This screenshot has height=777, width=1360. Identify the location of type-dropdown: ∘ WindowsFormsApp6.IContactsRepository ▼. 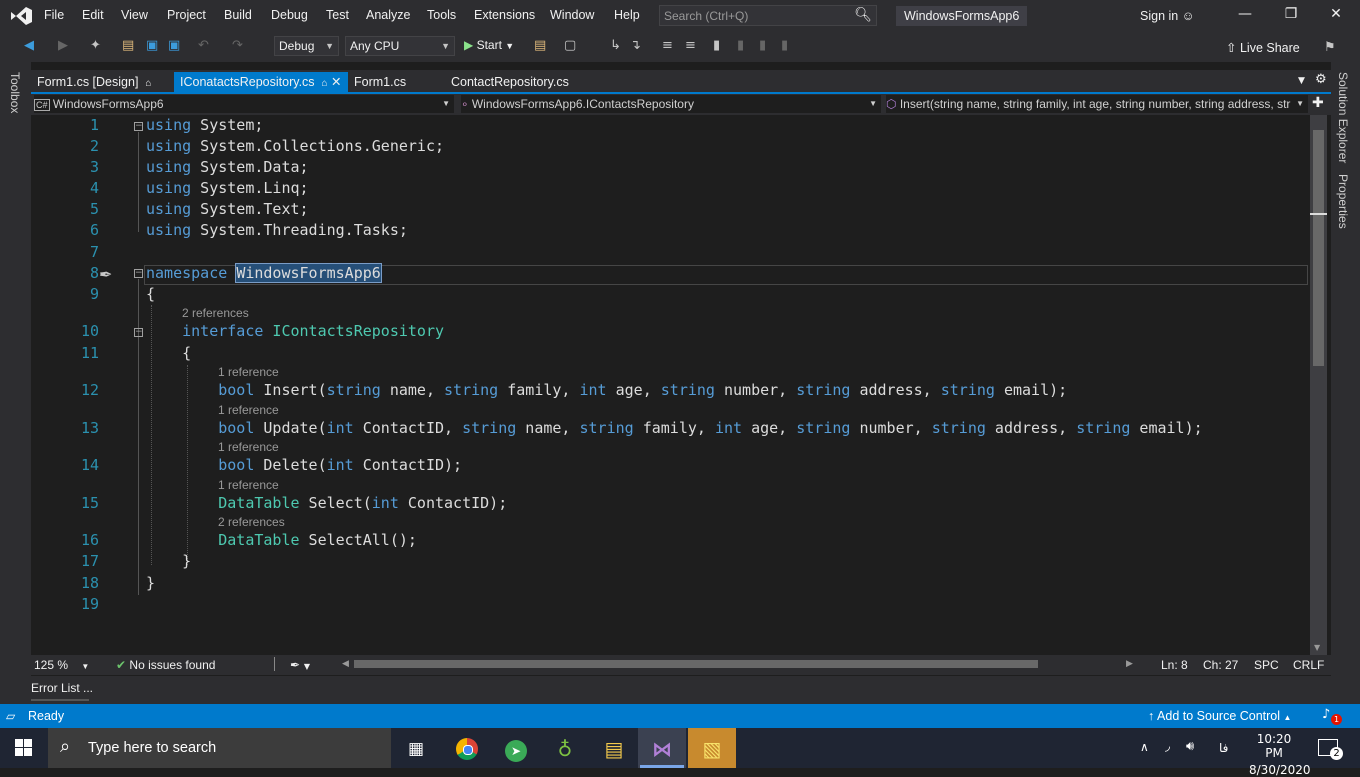
(671, 104).